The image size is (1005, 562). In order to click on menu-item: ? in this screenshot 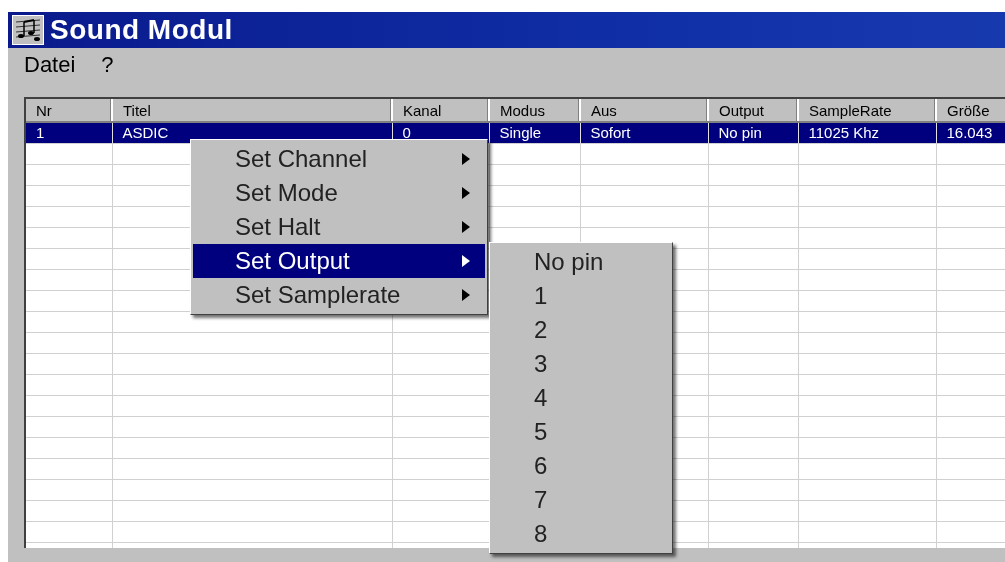, I will do `click(107, 65)`.